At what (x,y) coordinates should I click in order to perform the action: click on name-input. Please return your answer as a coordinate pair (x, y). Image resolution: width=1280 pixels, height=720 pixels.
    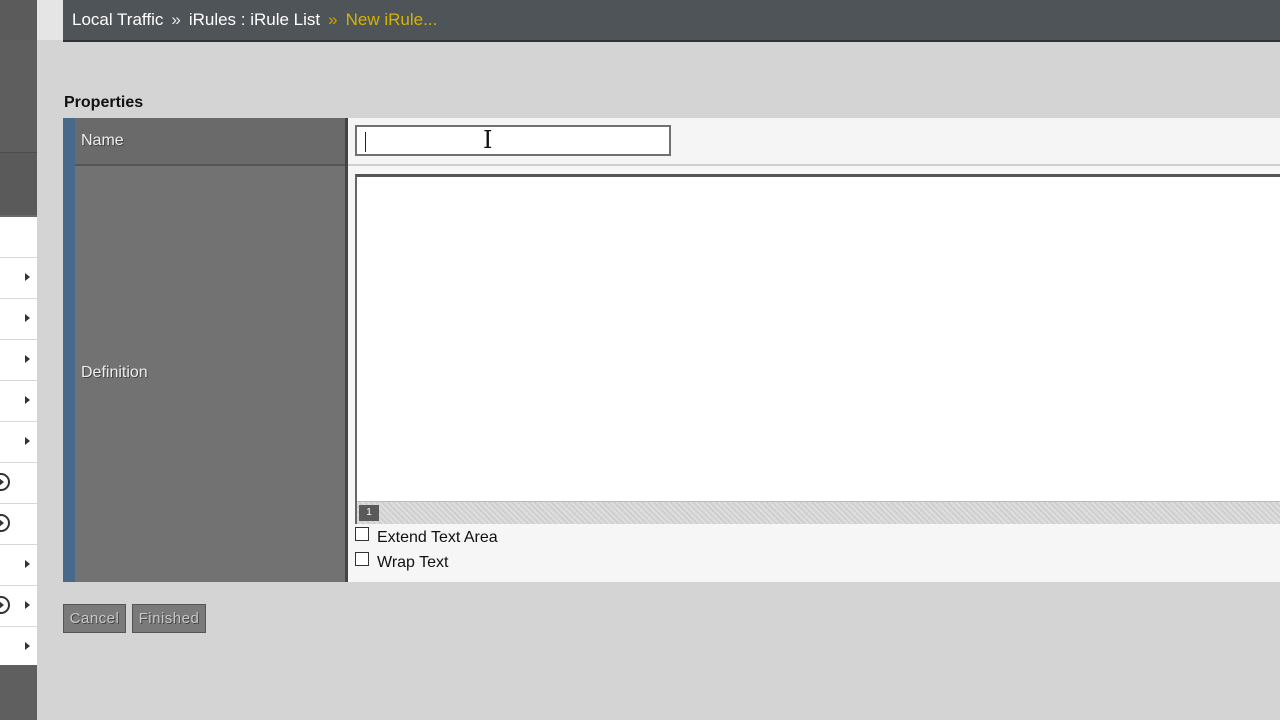
    Looking at the image, I should click on (513, 140).